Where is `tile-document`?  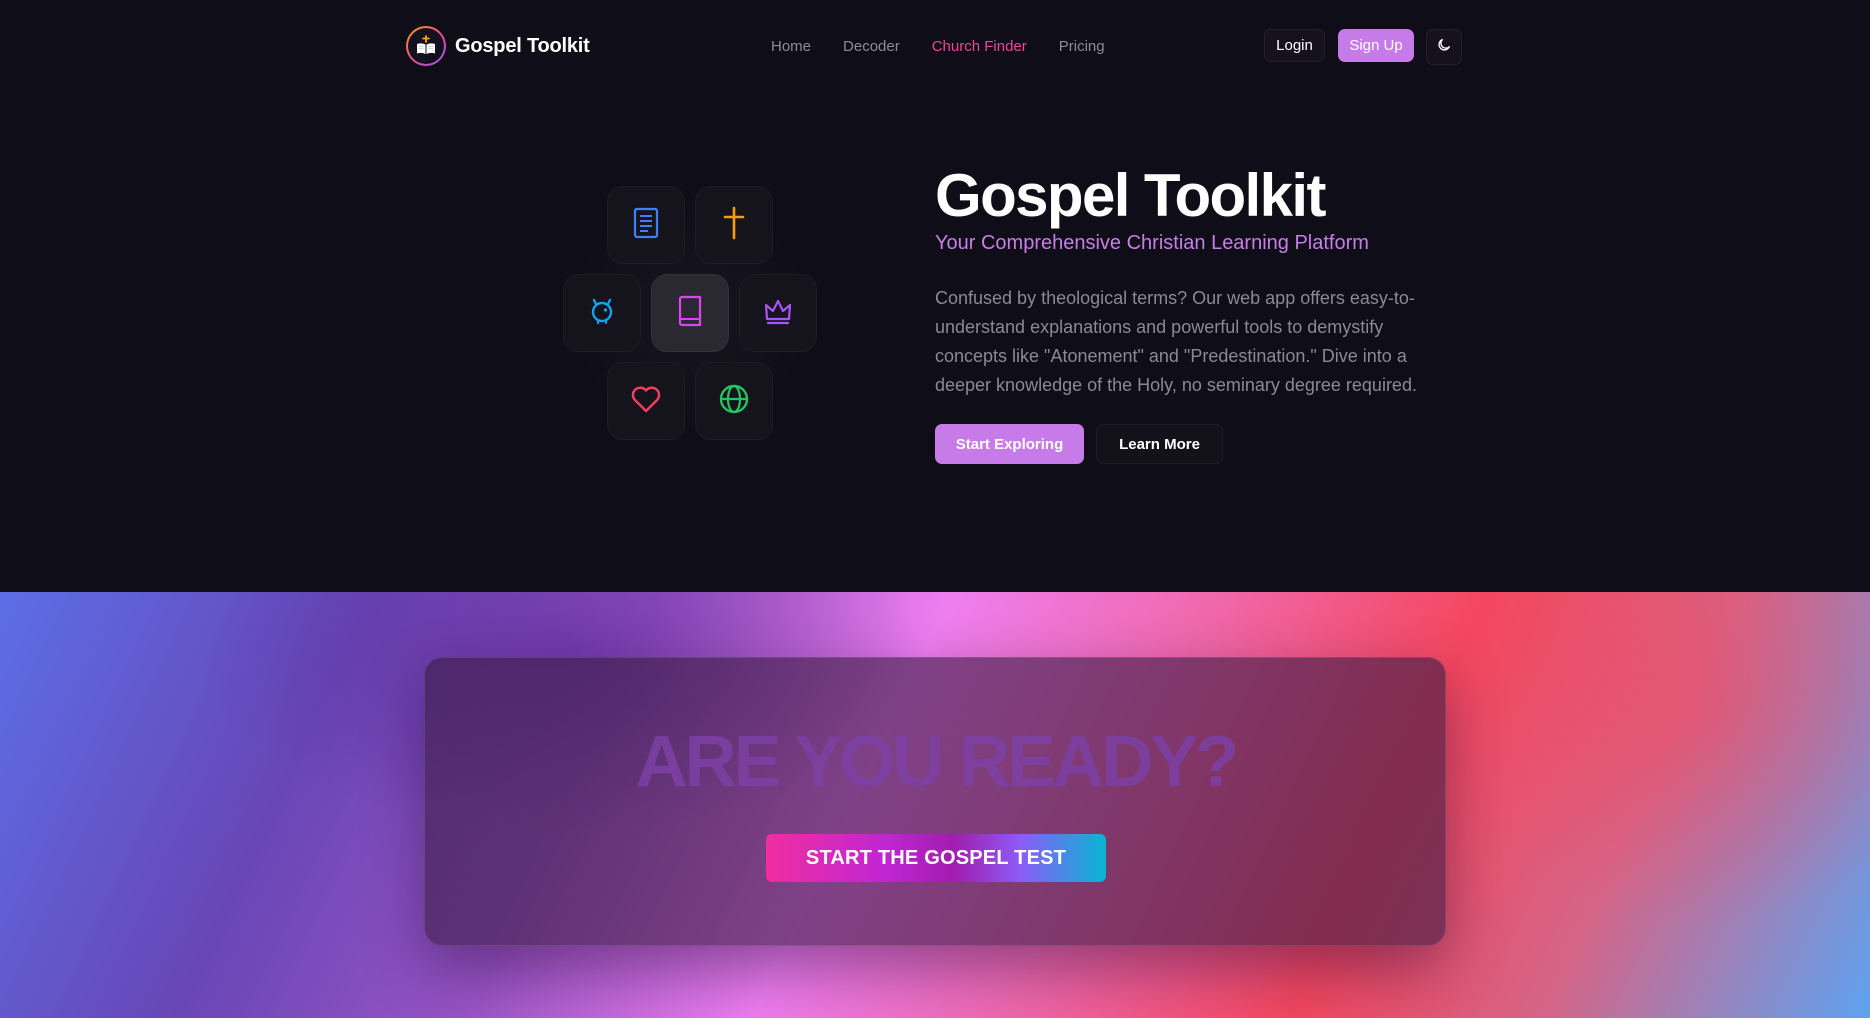
tile-document is located at coordinates (646, 225).